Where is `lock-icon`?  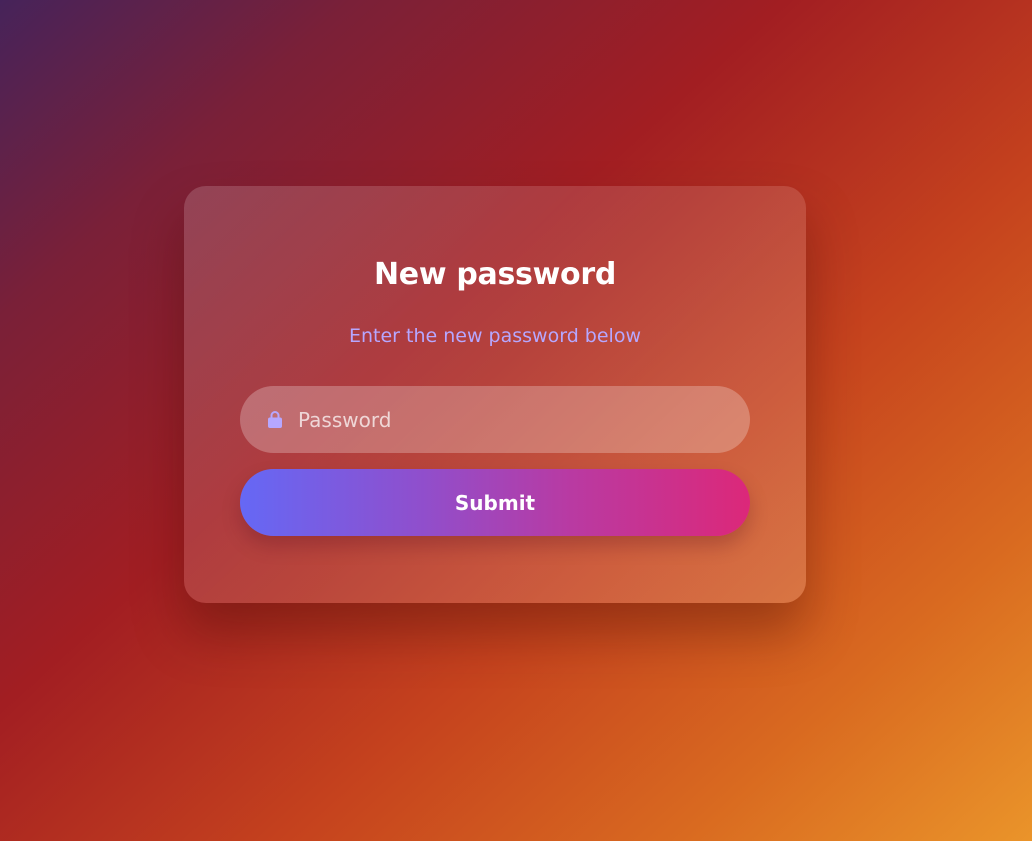
lock-icon is located at coordinates (275, 419).